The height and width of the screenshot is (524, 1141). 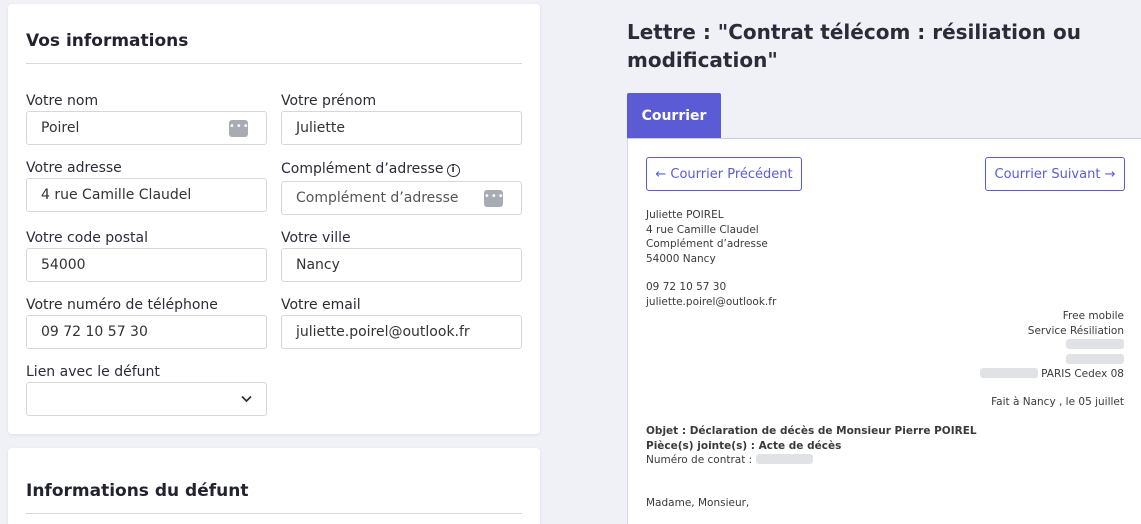 I want to click on complement-input: Complément d’adresse •••, so click(x=401, y=198).